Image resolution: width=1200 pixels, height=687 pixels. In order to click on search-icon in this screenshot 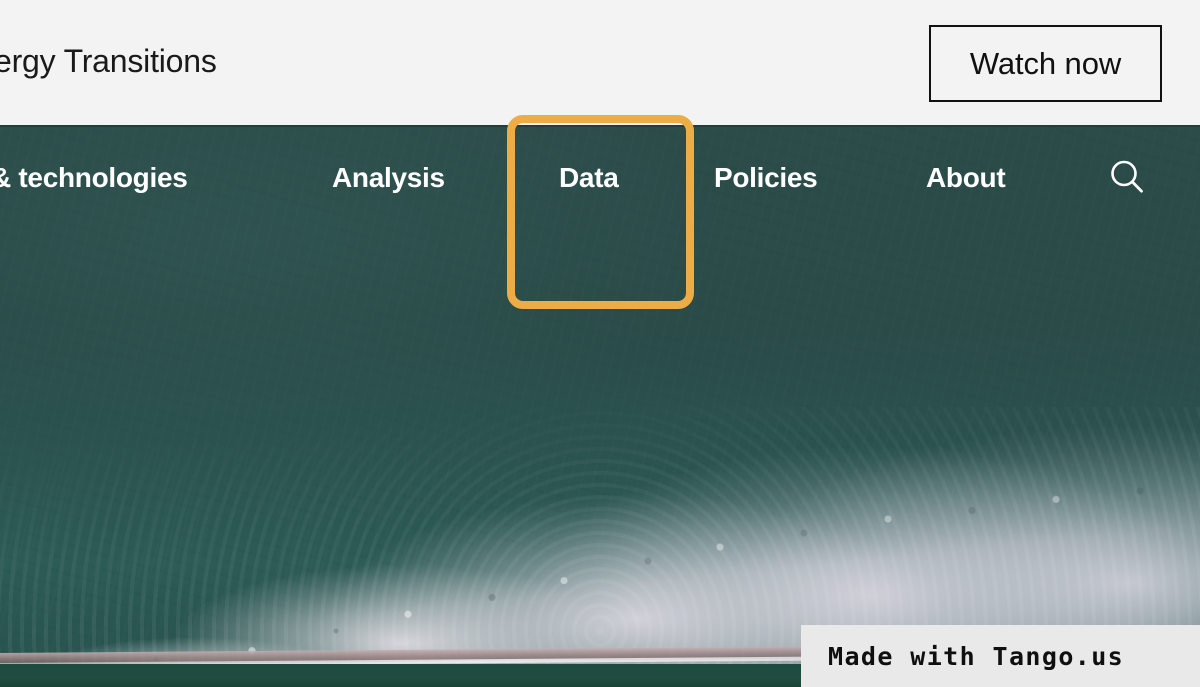, I will do `click(1127, 178)`.